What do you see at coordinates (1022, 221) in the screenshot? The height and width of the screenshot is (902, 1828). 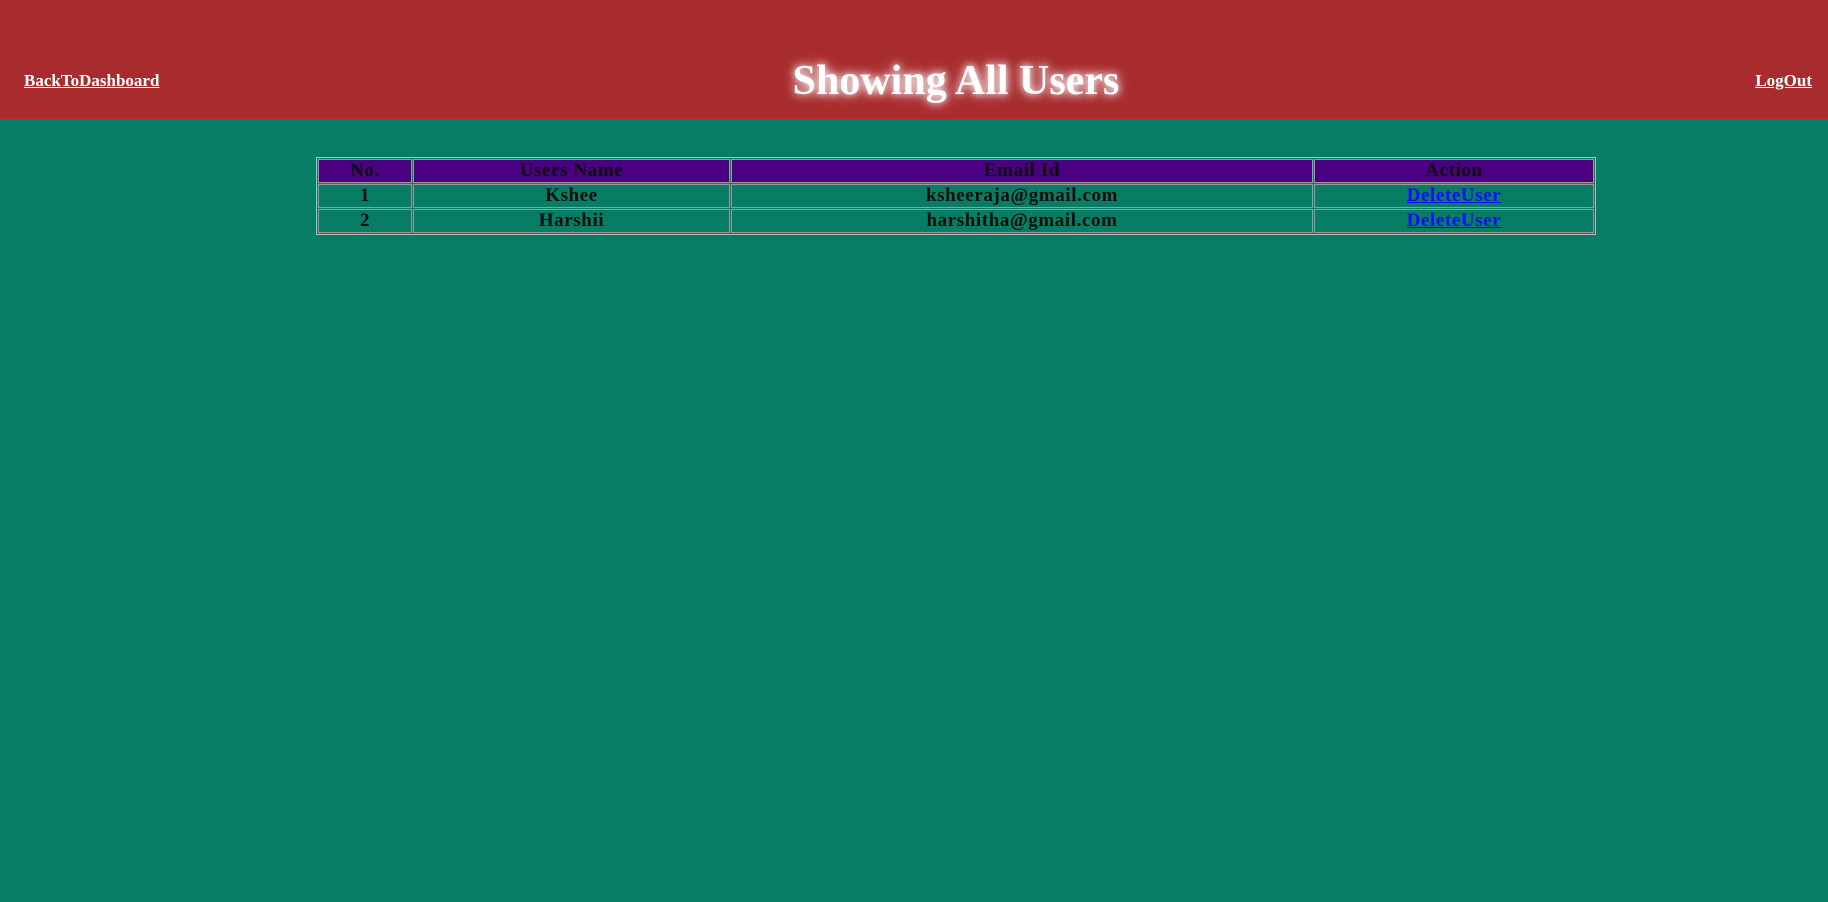 I see `cell-email-id: harshitha@gmail.com` at bounding box center [1022, 221].